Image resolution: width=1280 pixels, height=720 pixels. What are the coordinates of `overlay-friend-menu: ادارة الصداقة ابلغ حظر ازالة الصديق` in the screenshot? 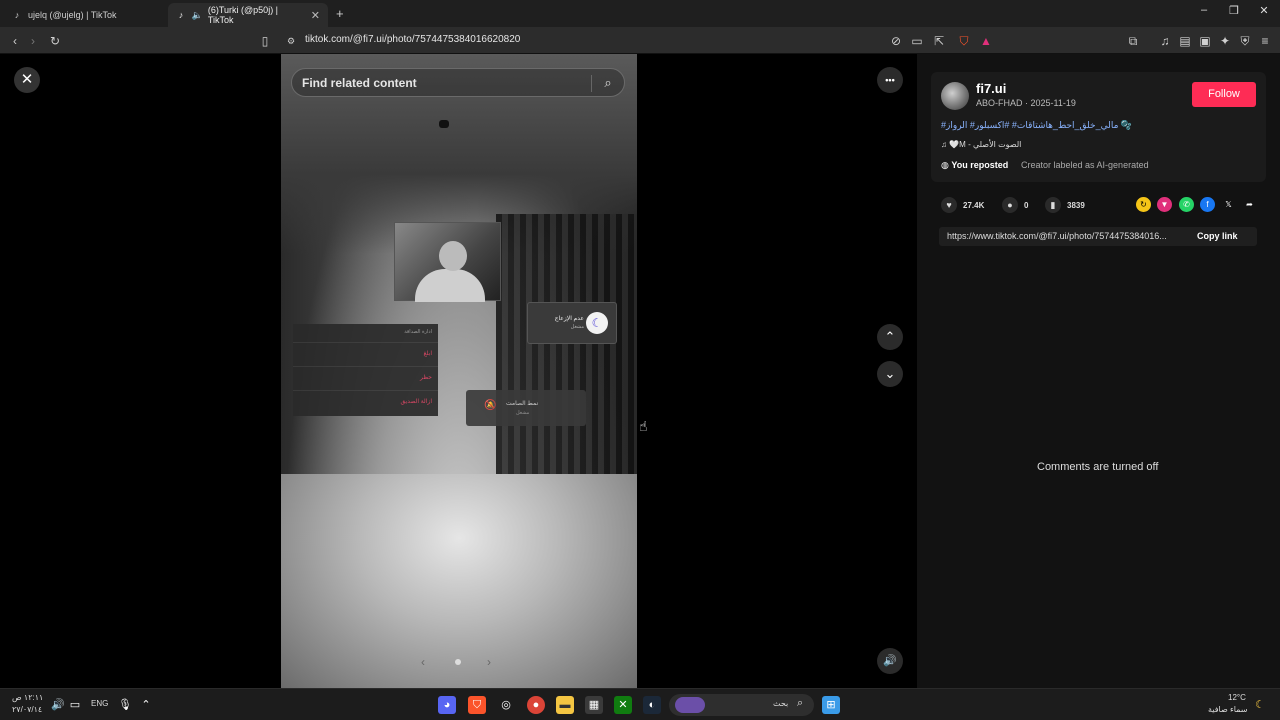 It's located at (365, 370).